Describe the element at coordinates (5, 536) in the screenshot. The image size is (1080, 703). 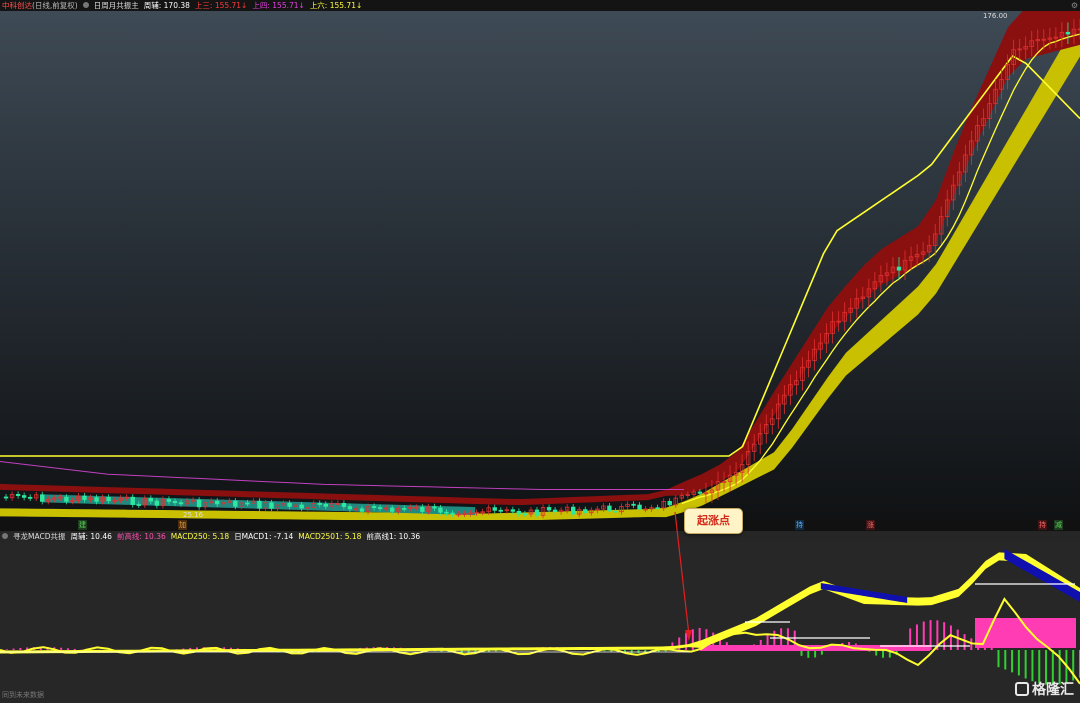
I see `macd-settings-icon` at that location.